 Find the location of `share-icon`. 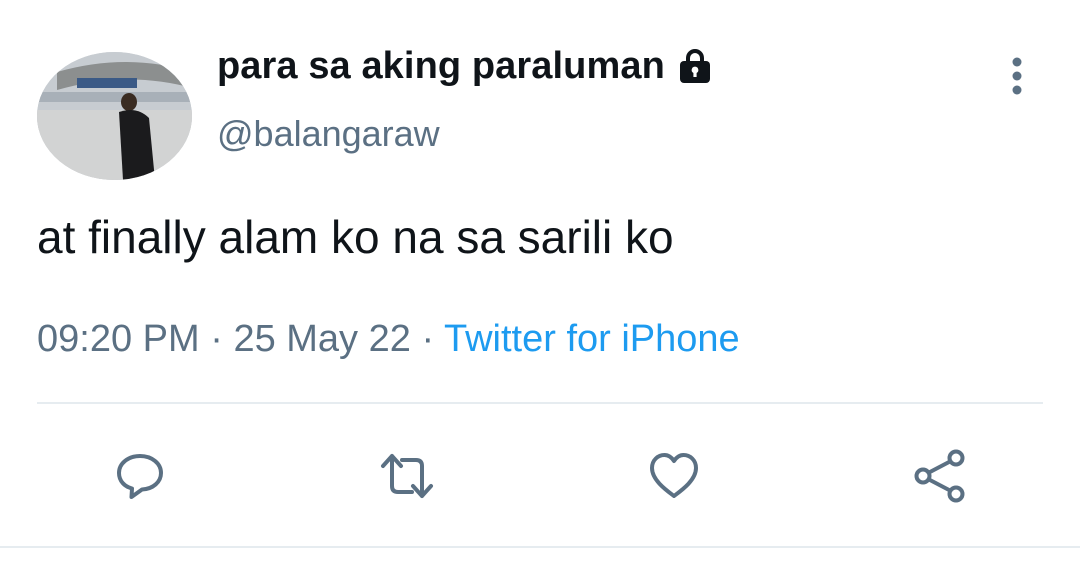

share-icon is located at coordinates (939, 476).